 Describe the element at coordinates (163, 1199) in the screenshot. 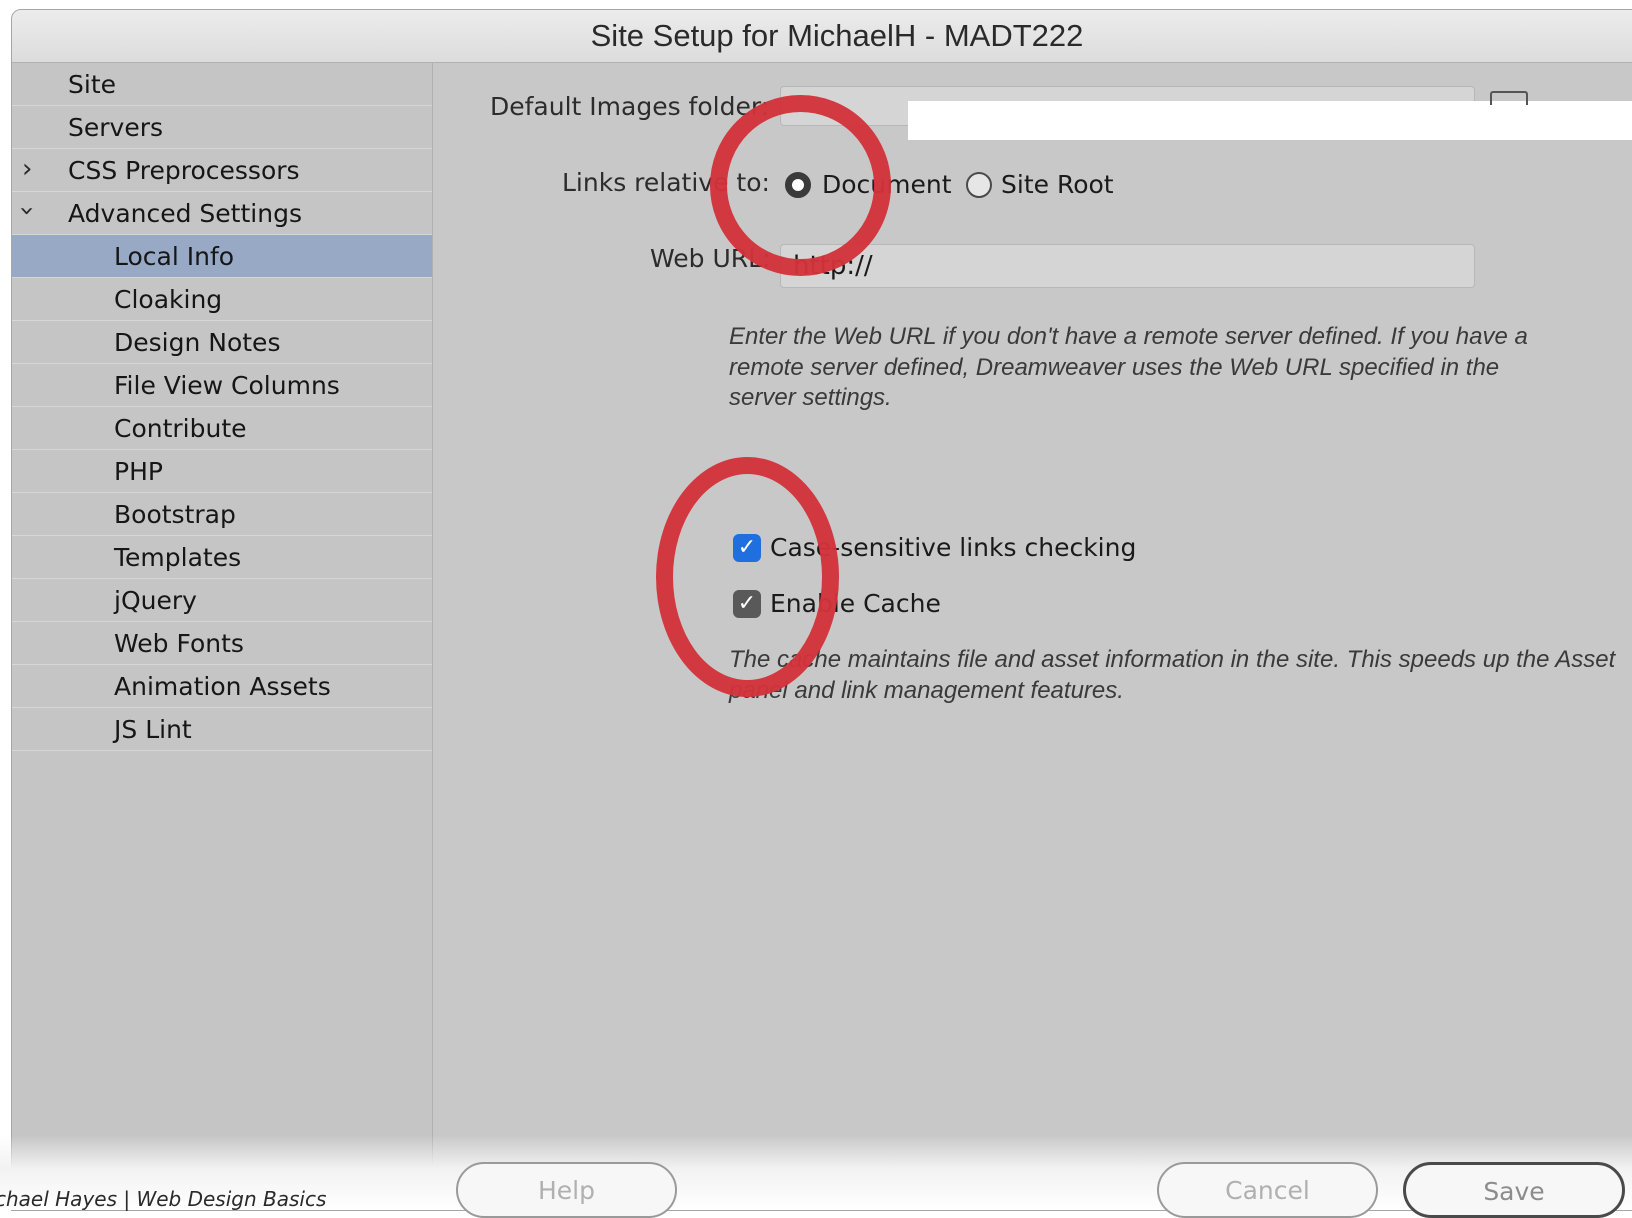

I see `slide-credit: chael Hayes | Web Design Basics` at that location.